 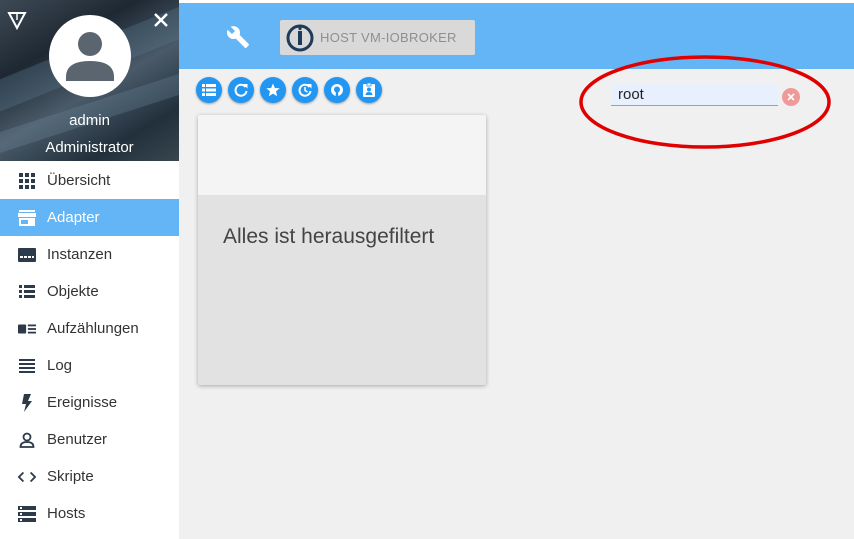 I want to click on star-icon, so click(x=273, y=90).